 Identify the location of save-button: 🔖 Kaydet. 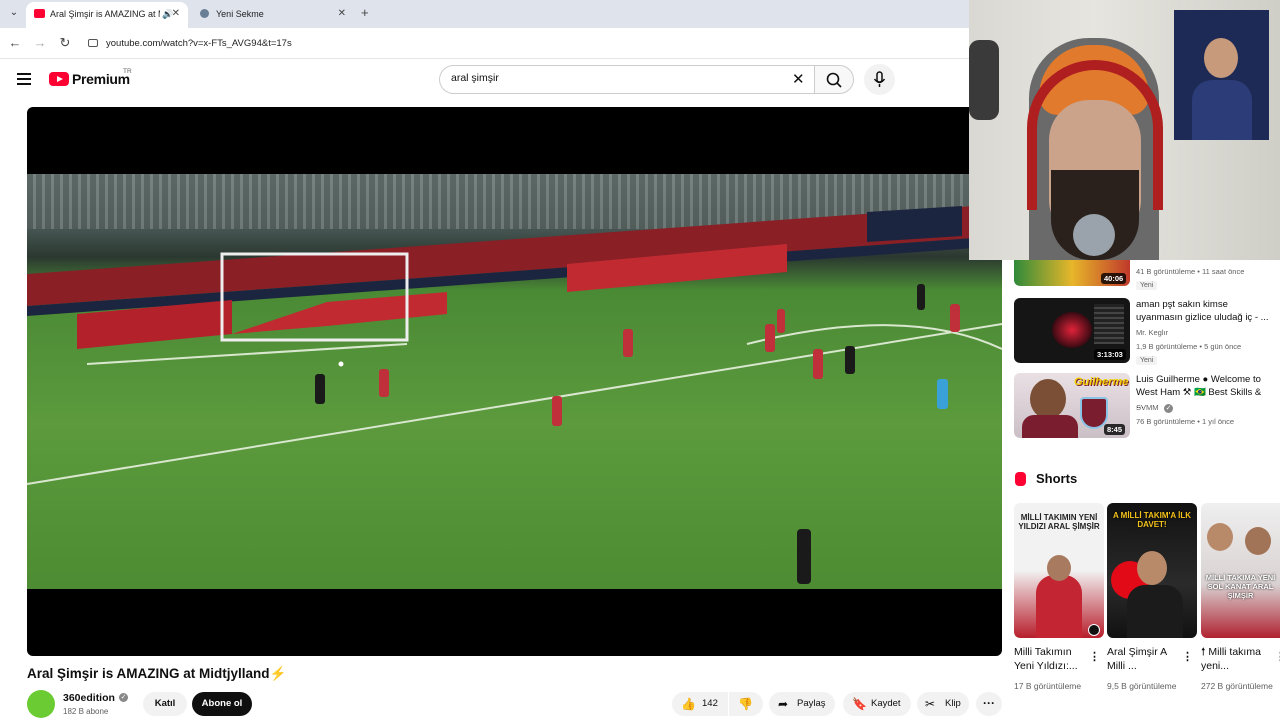
(877, 704).